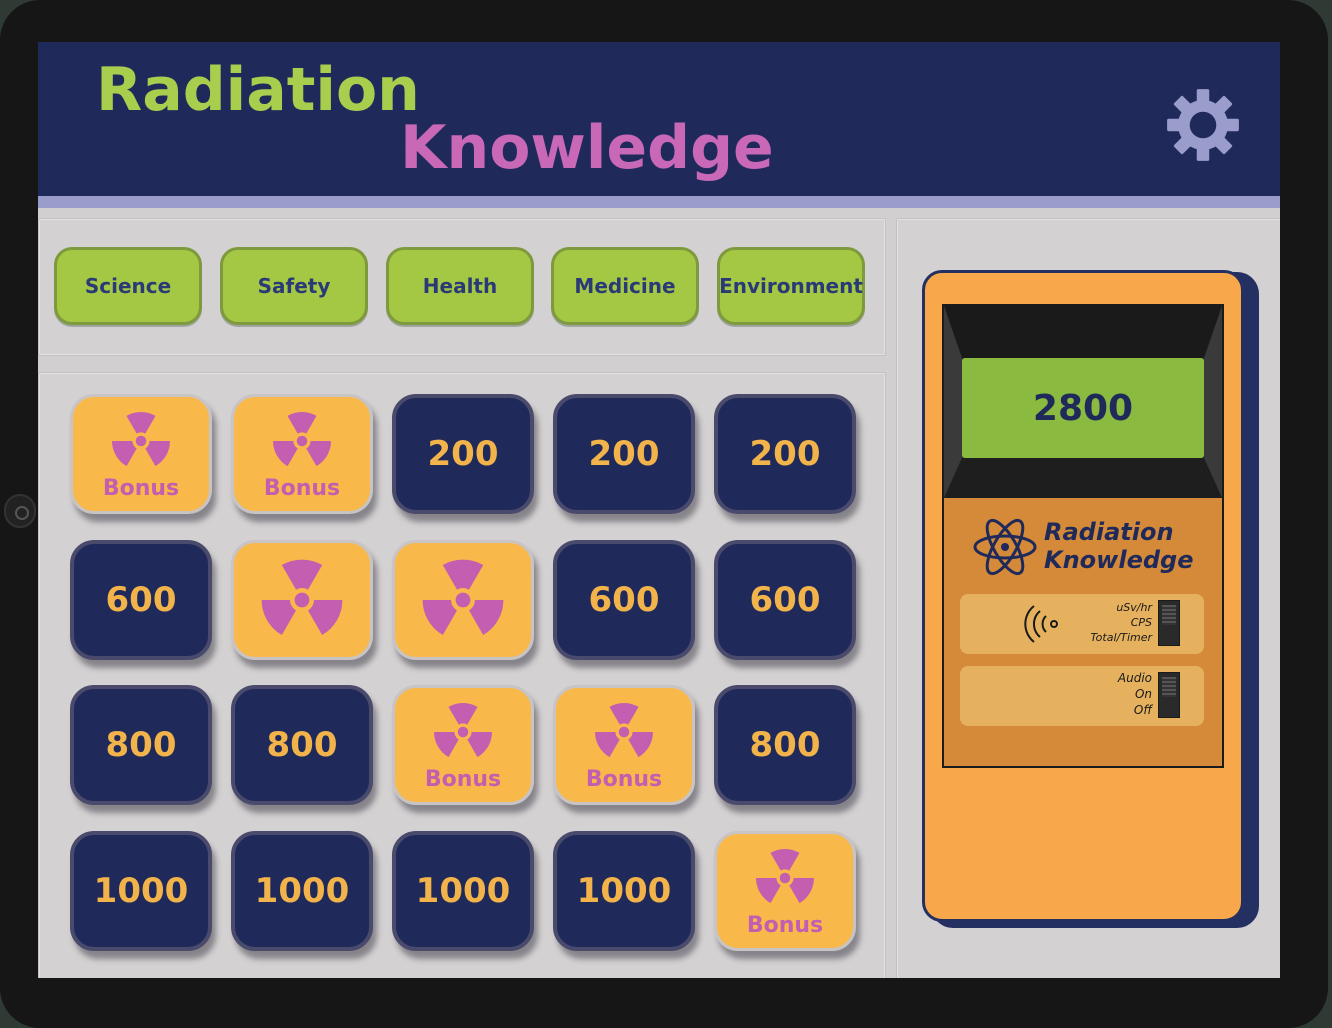  Describe the element at coordinates (659, 202) in the screenshot. I see `header-divider` at that location.